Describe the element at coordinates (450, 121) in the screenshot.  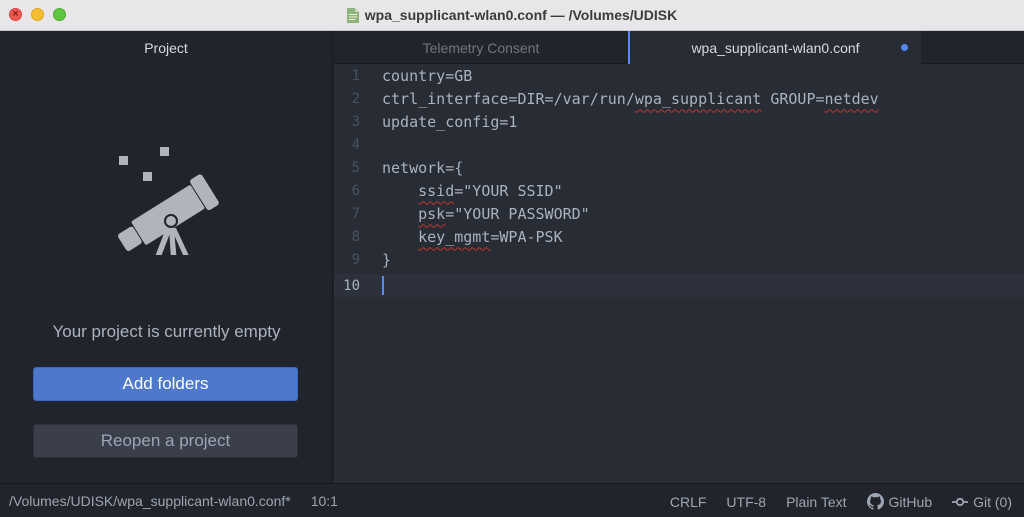
I see `line-text: update_config=1` at that location.